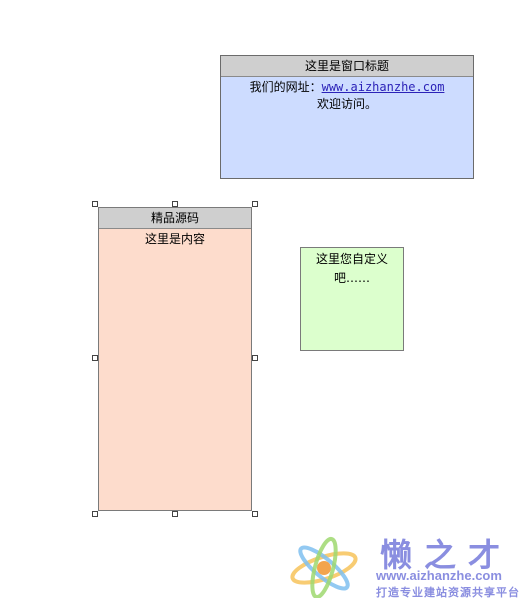 The height and width of the screenshot is (606, 529). Describe the element at coordinates (95, 204) in the screenshot. I see `resize-handle-top-left` at that location.